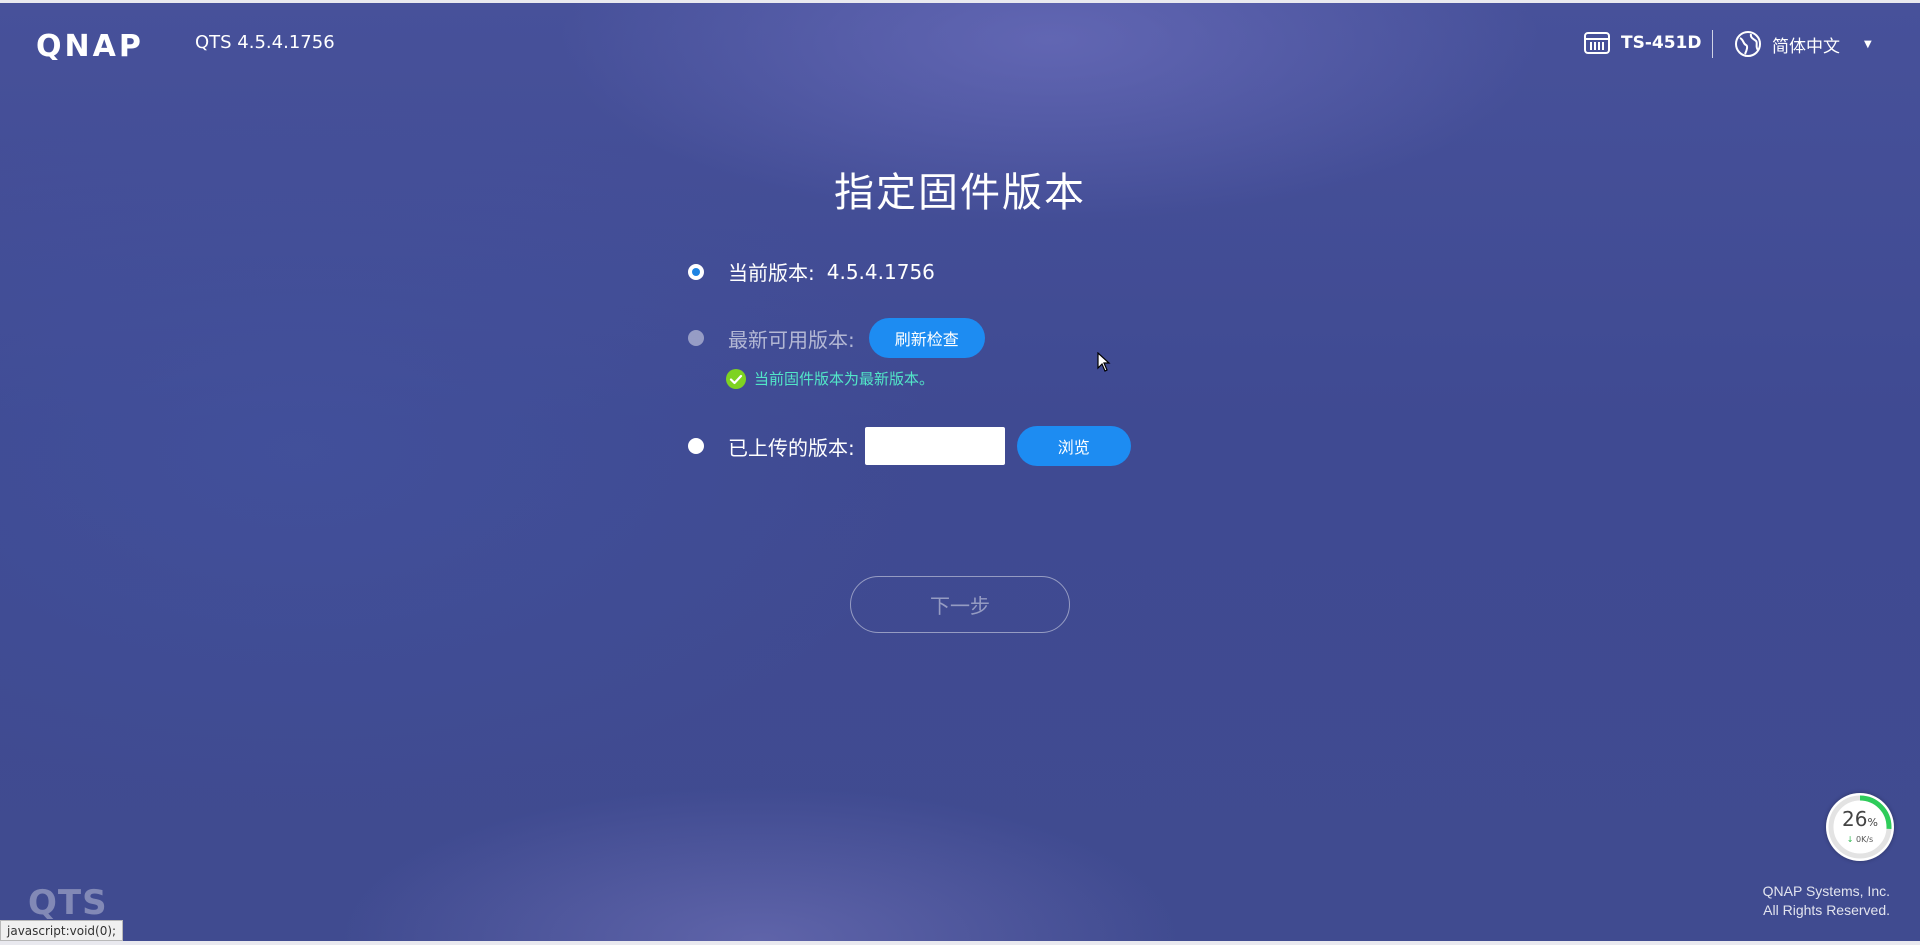 The height and width of the screenshot is (945, 1920). I want to click on mouse-cursor-icon, so click(1104, 362).